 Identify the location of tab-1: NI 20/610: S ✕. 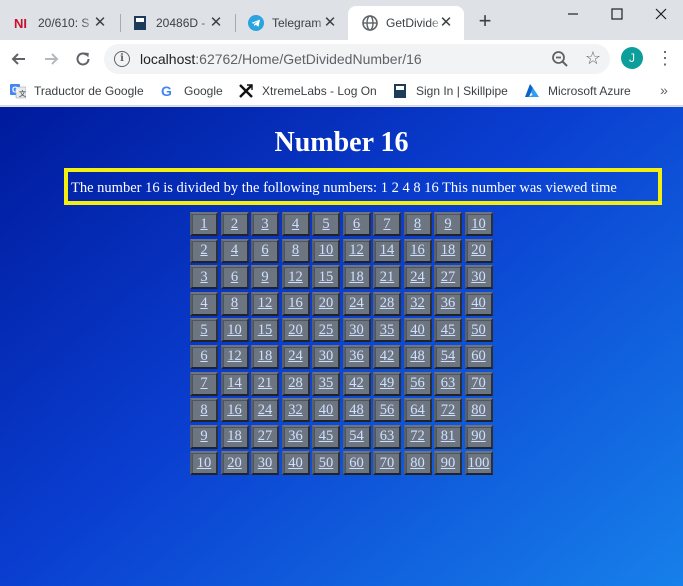
(59, 23).